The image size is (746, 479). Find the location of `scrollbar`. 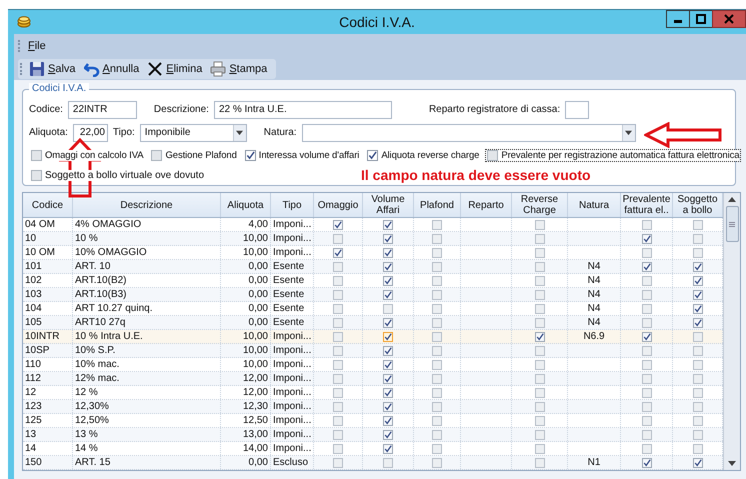

scrollbar is located at coordinates (731, 331).